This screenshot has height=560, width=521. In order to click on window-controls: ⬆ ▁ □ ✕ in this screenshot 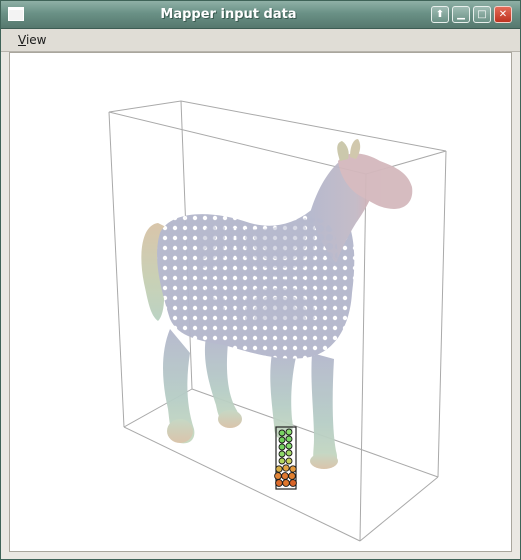, I will do `click(471, 14)`.